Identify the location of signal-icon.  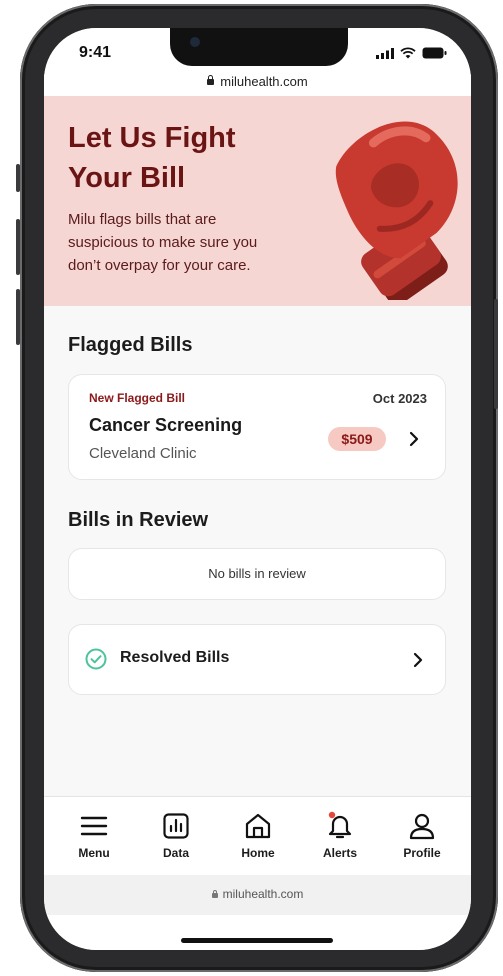
(385, 53).